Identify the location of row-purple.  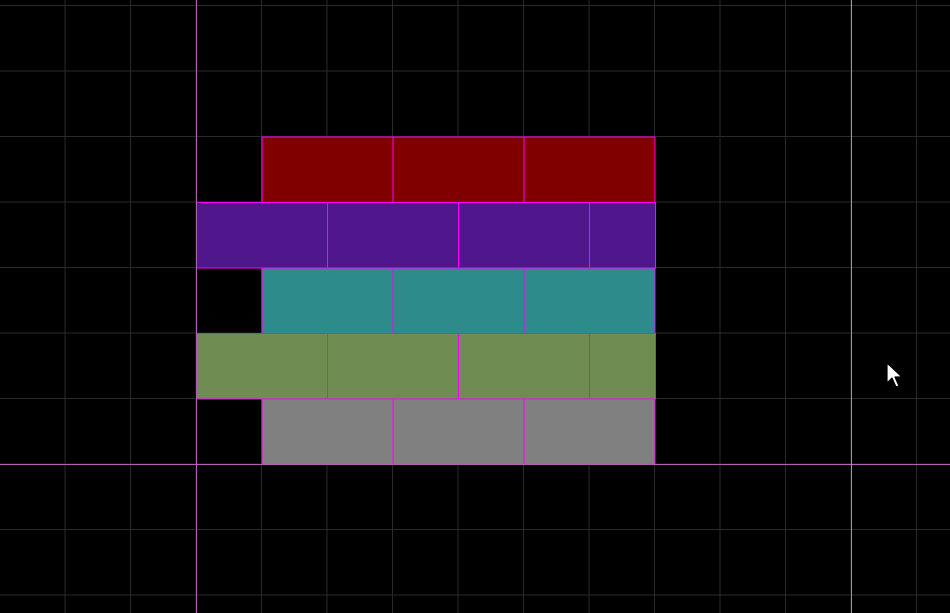
(426, 235).